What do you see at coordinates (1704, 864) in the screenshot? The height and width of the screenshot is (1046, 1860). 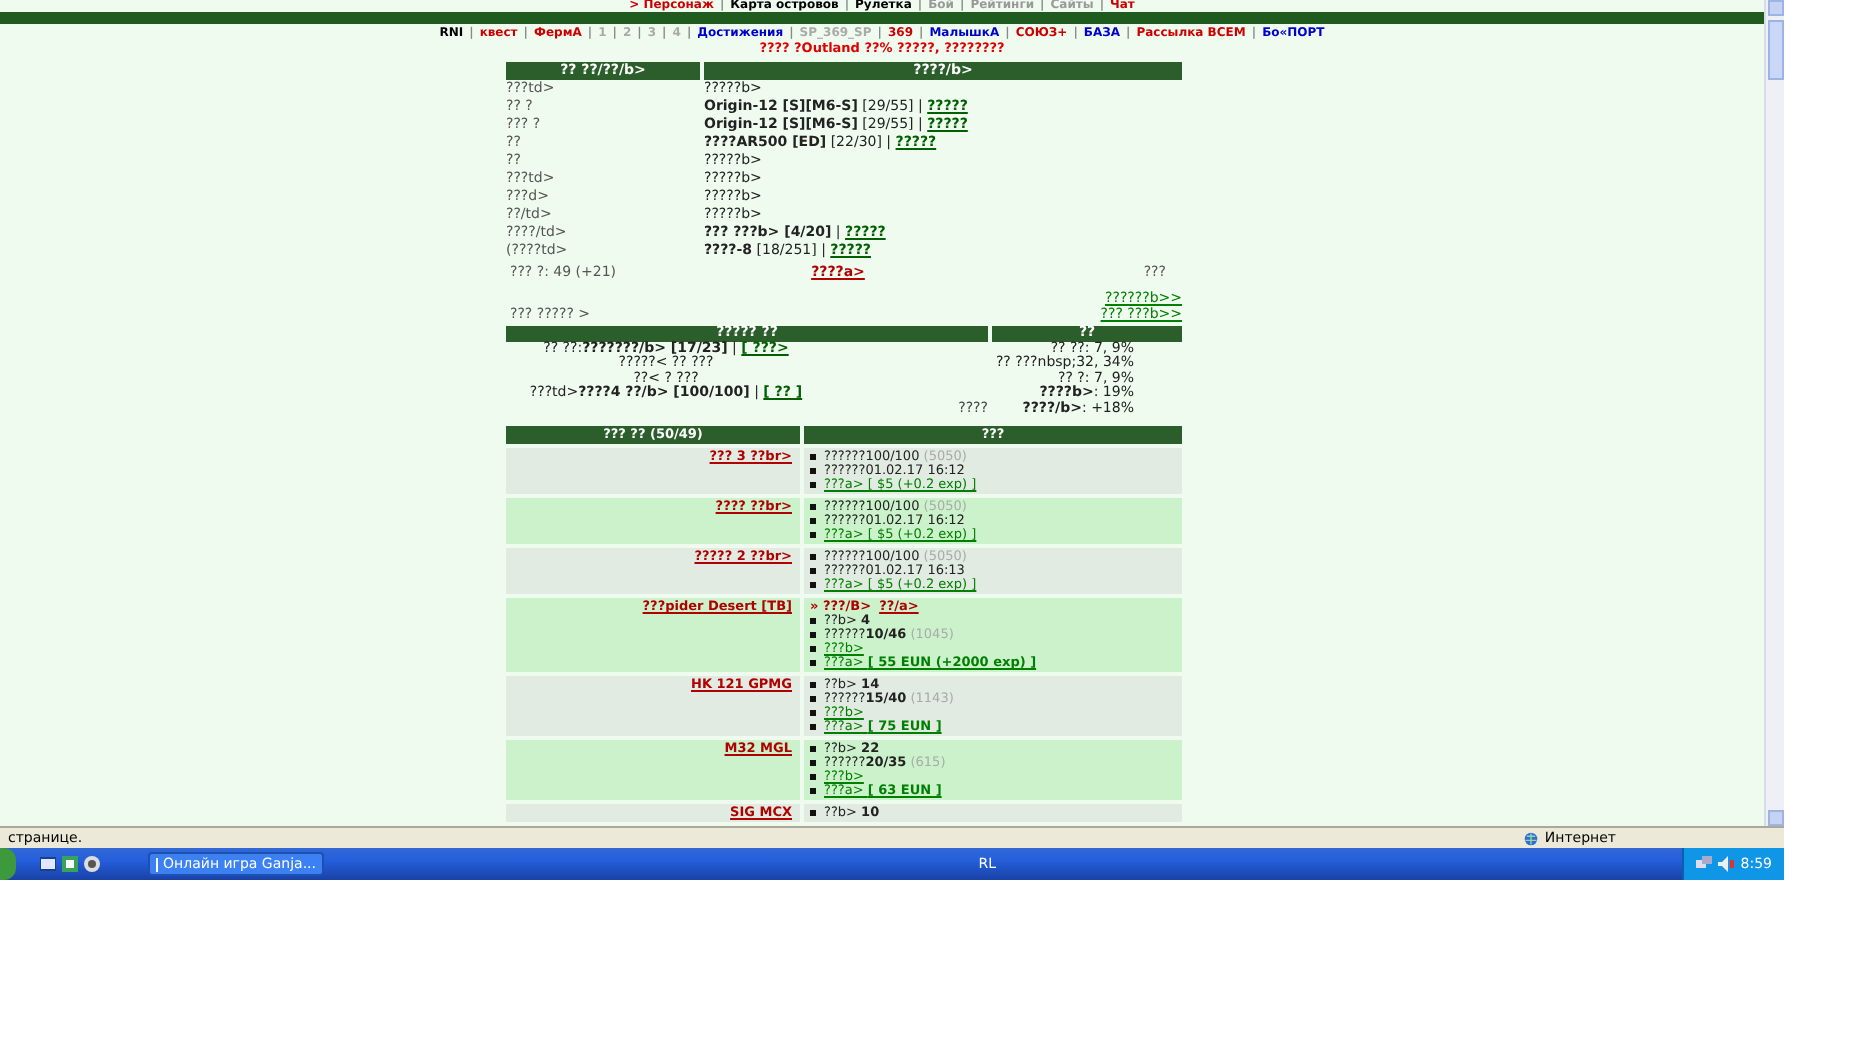 I see `network-icon` at bounding box center [1704, 864].